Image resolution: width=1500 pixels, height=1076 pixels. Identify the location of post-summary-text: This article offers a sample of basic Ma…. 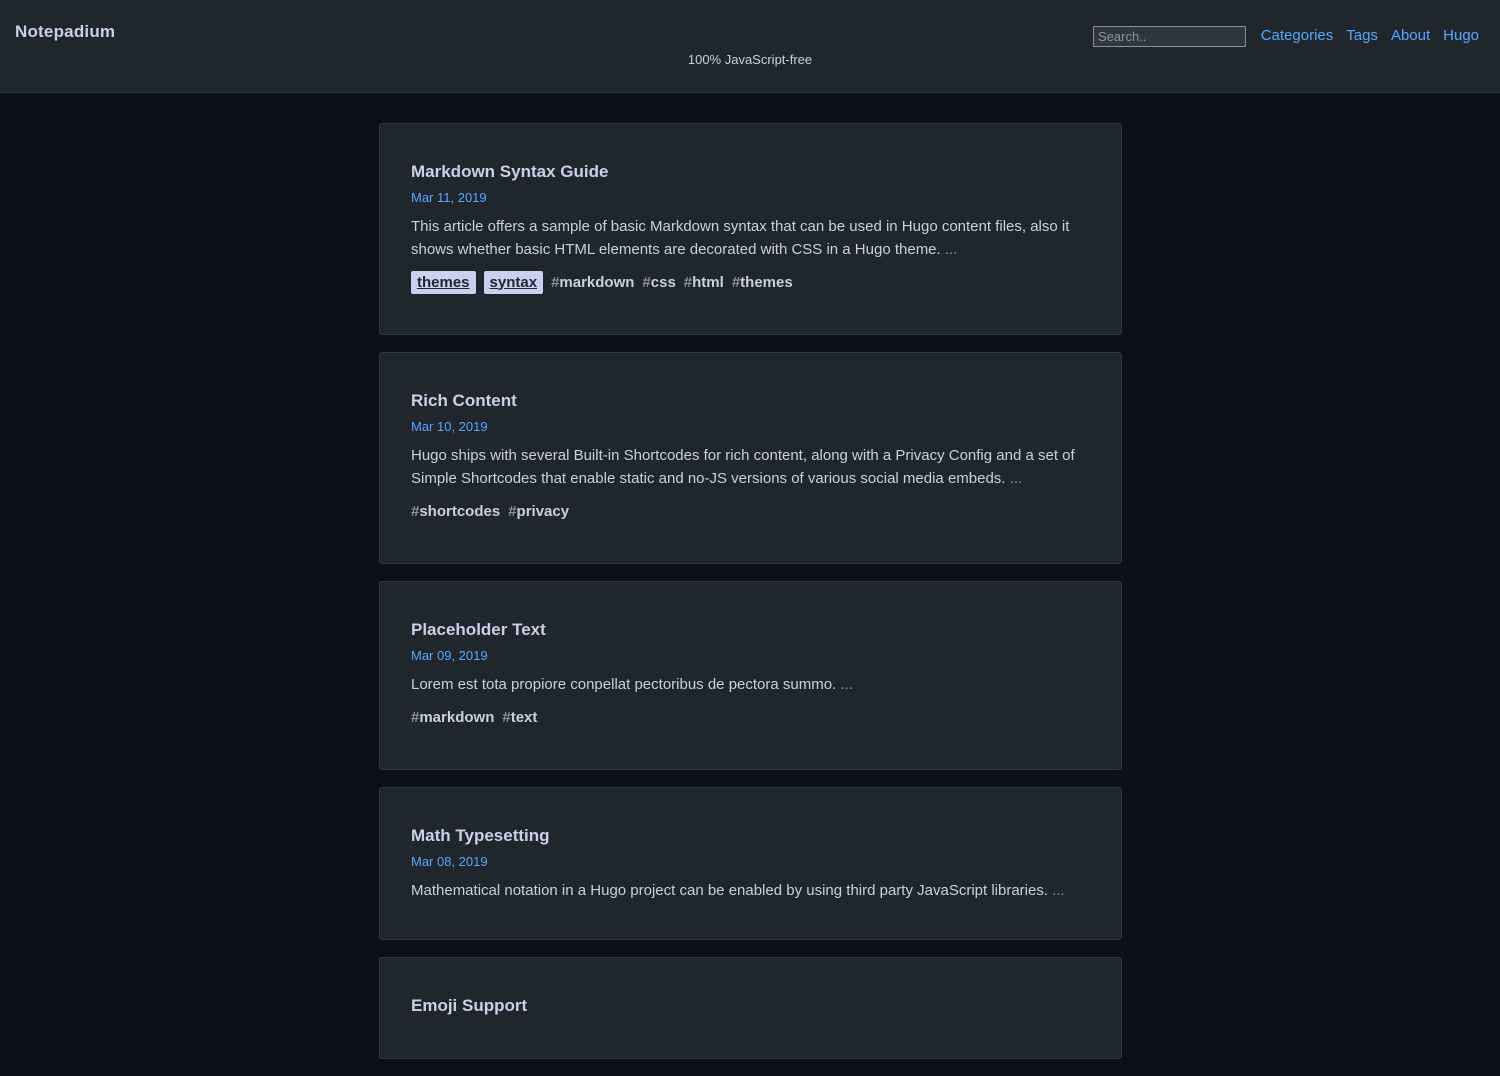
(740, 238).